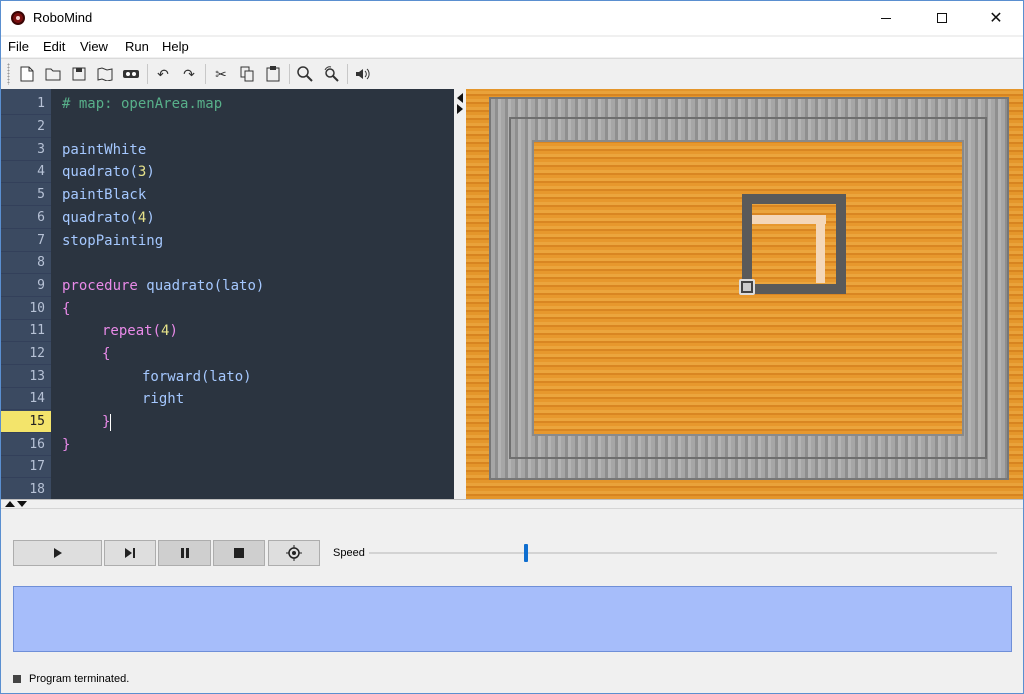 The width and height of the screenshot is (1024, 694). I want to click on pause-button, so click(184, 553).